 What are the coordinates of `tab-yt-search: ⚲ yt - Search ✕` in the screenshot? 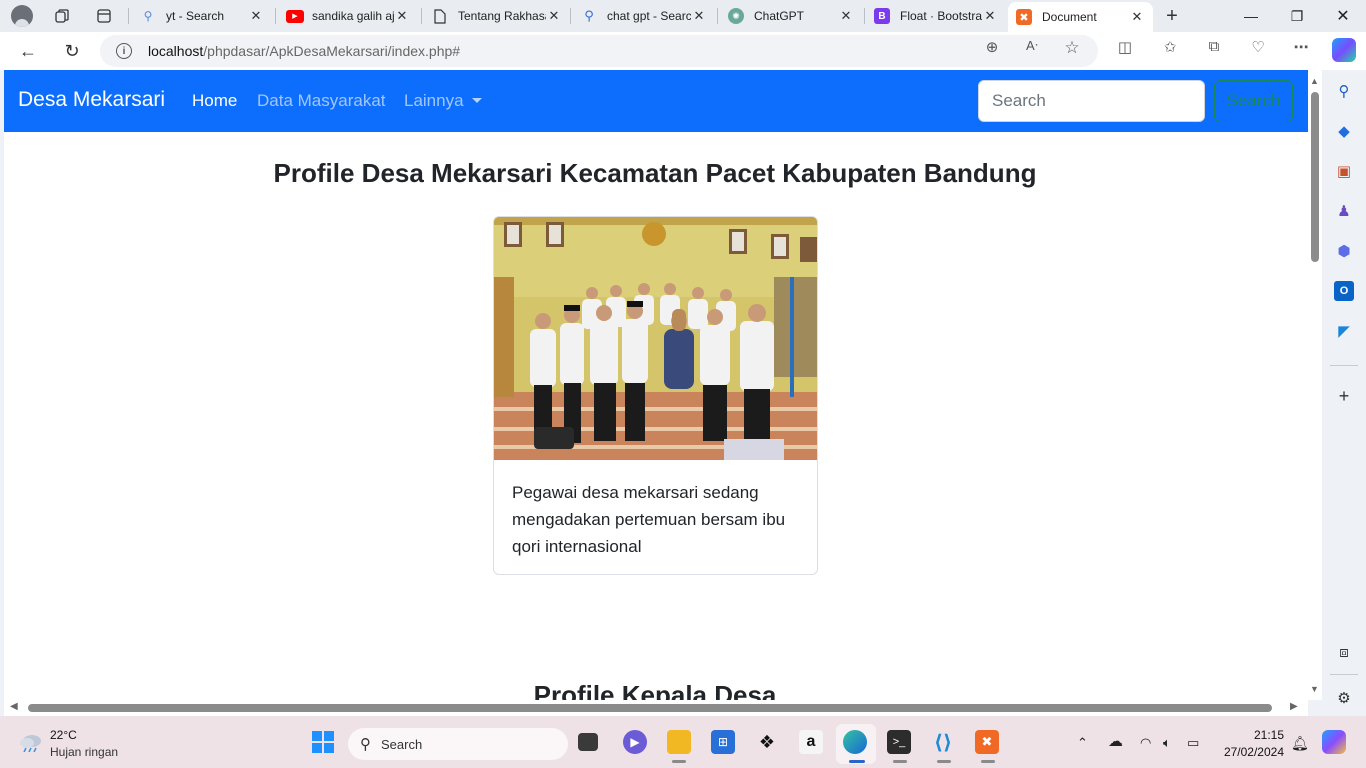 It's located at (202, 16).